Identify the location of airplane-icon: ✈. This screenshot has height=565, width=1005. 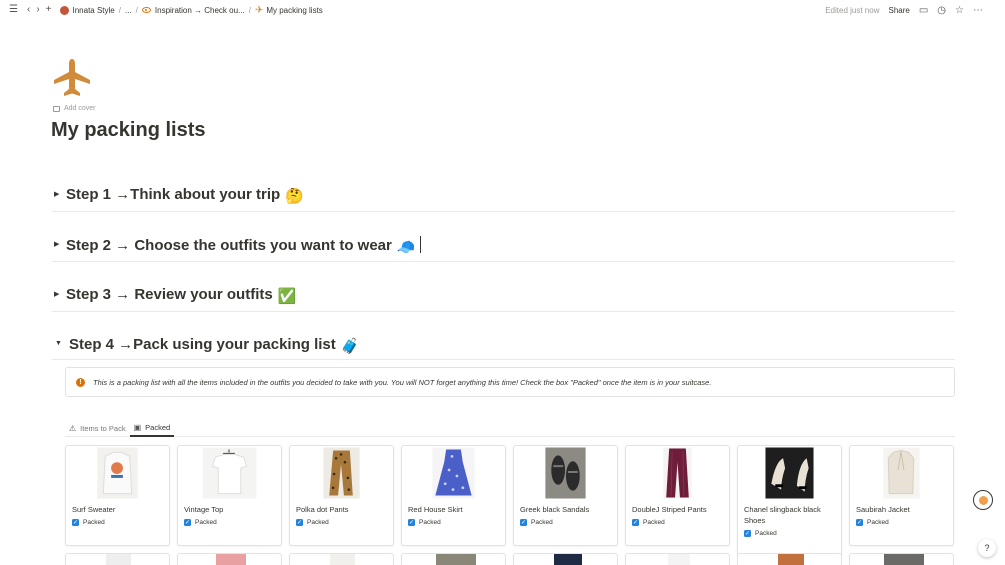
(259, 10).